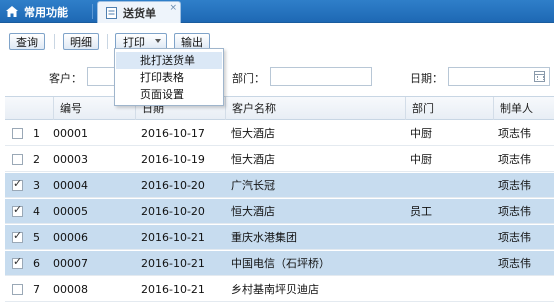  Describe the element at coordinates (70, 211) in the screenshot. I see `cell-id: 00005` at that location.